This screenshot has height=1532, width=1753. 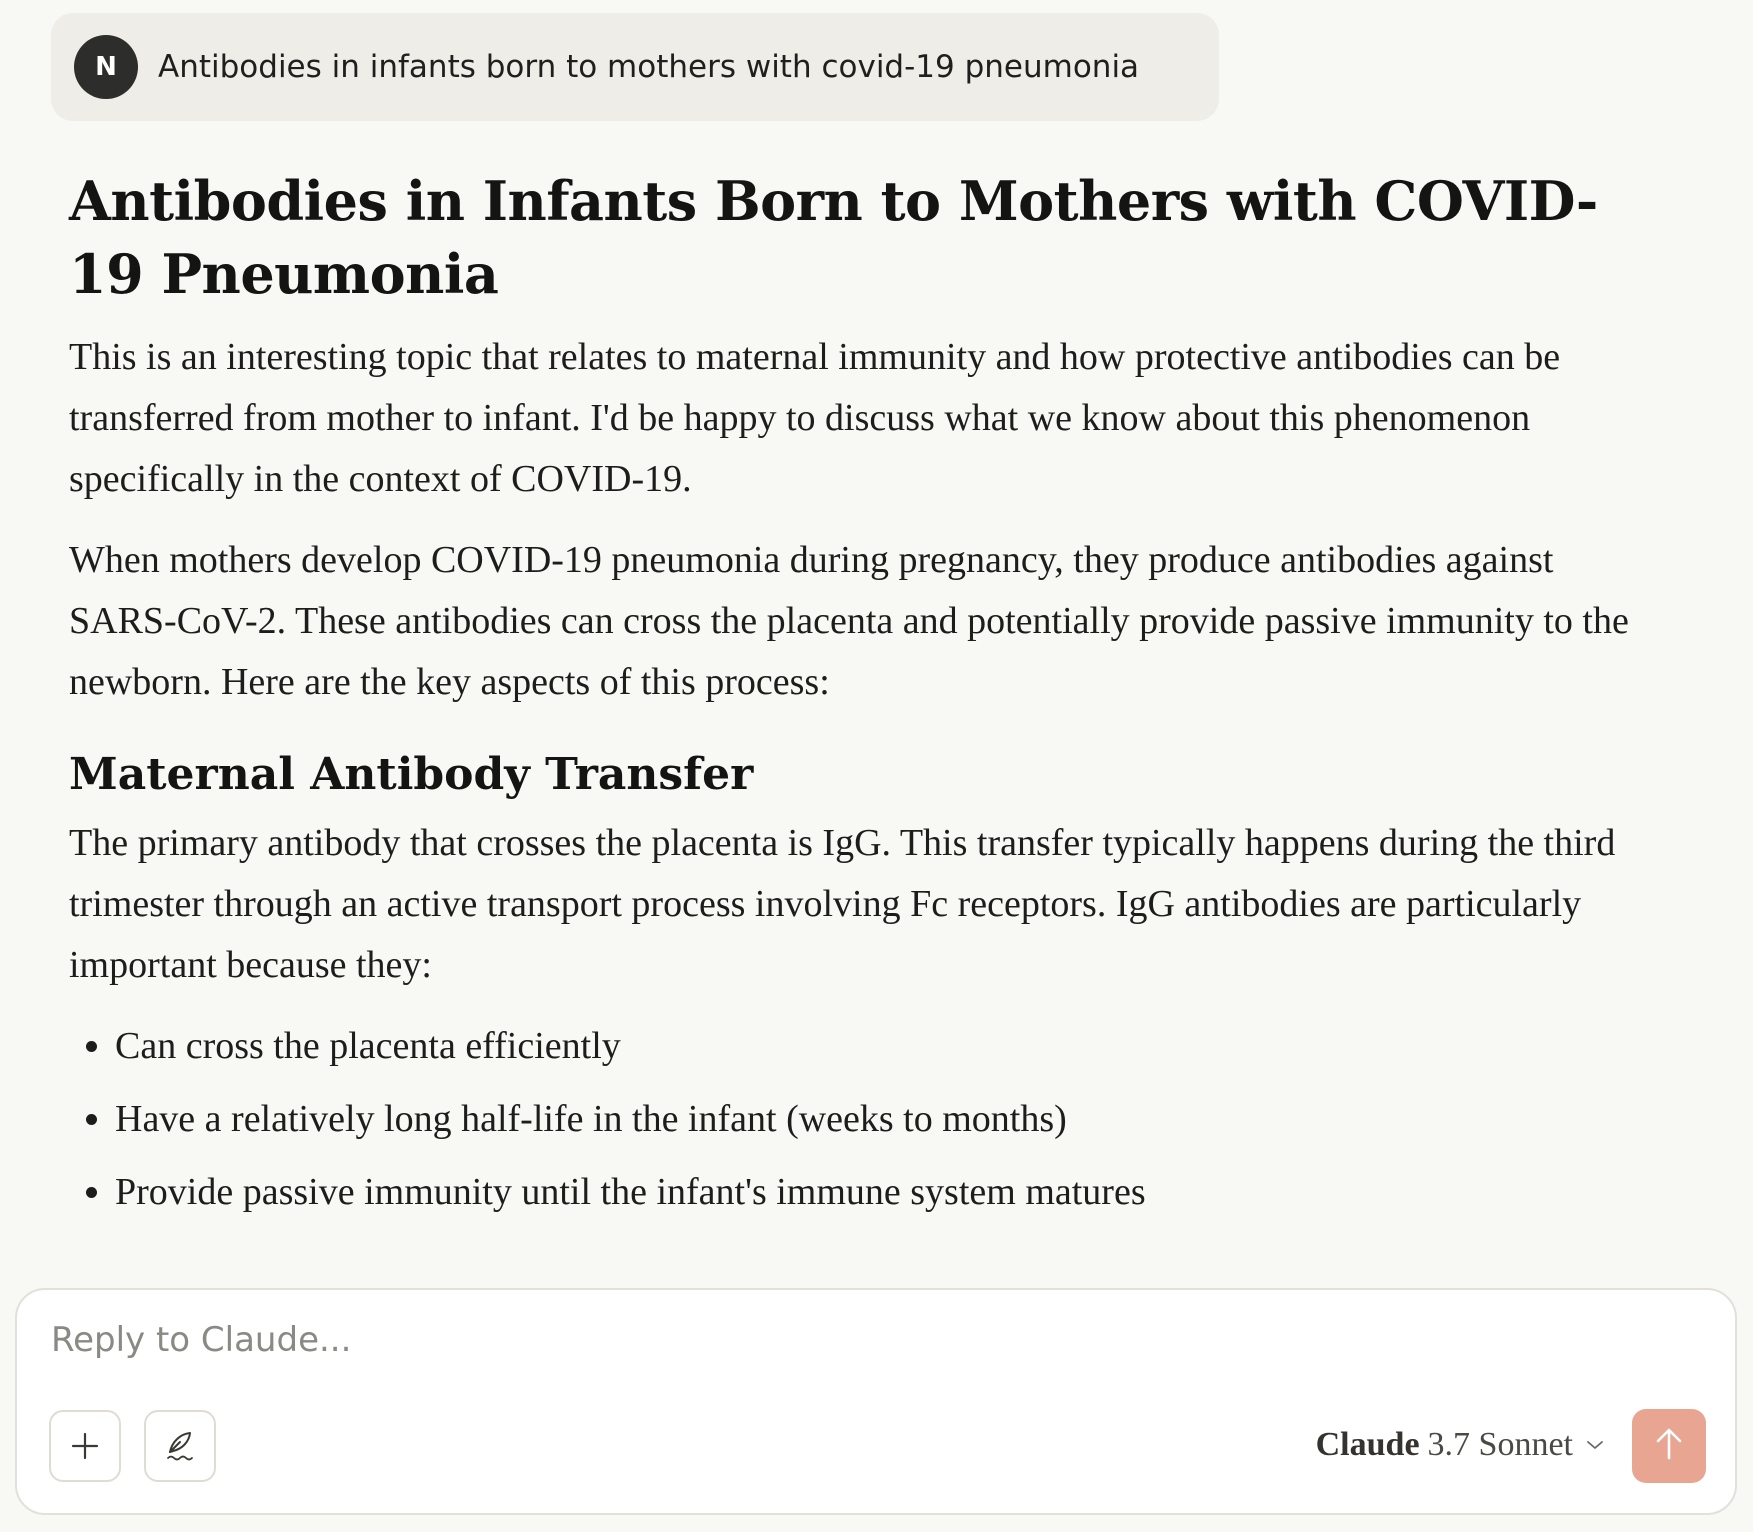 I want to click on user-avatar: N, so click(x=106, y=67).